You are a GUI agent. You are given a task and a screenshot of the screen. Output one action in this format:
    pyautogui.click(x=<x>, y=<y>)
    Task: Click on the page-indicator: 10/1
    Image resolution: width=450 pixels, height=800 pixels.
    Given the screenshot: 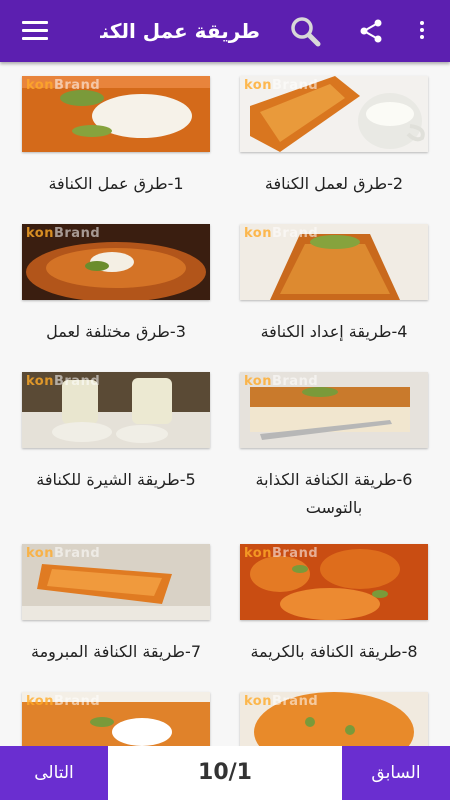 What is the action you would take?
    pyautogui.click(x=225, y=772)
    